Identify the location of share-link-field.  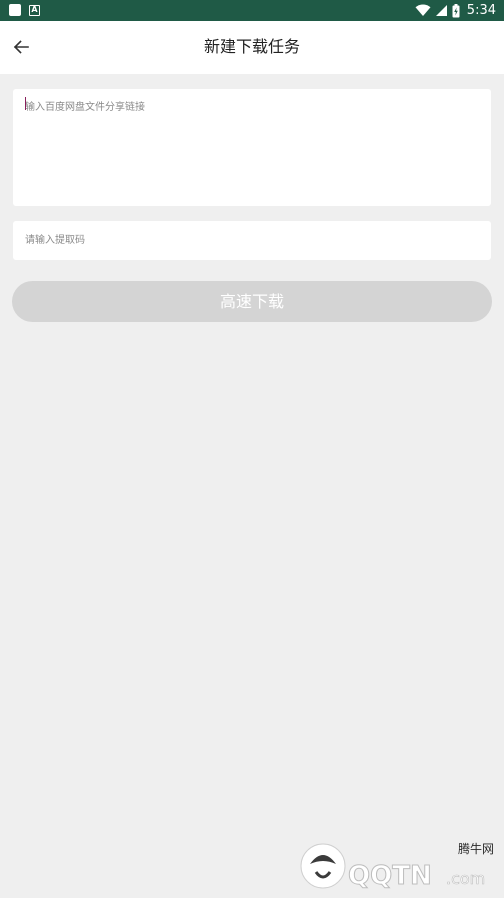
(252, 147).